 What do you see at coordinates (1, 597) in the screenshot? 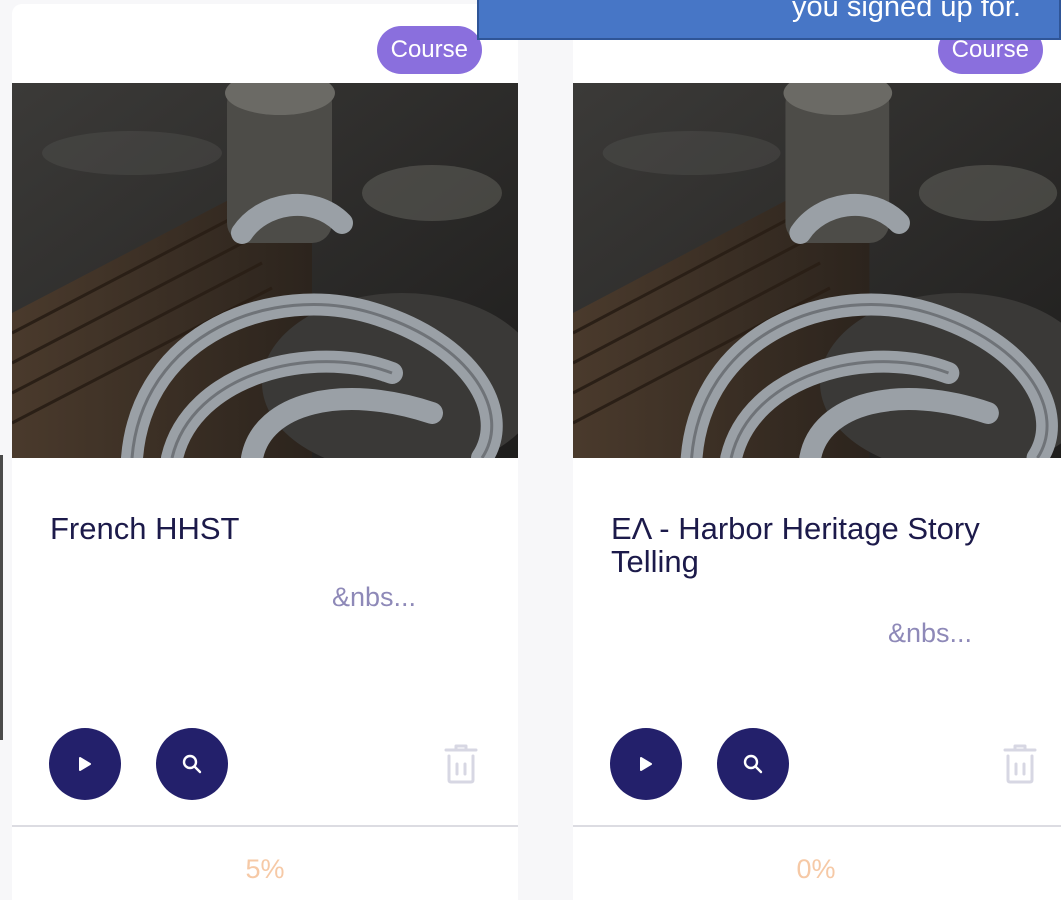
I see `left-edge-divider` at bounding box center [1, 597].